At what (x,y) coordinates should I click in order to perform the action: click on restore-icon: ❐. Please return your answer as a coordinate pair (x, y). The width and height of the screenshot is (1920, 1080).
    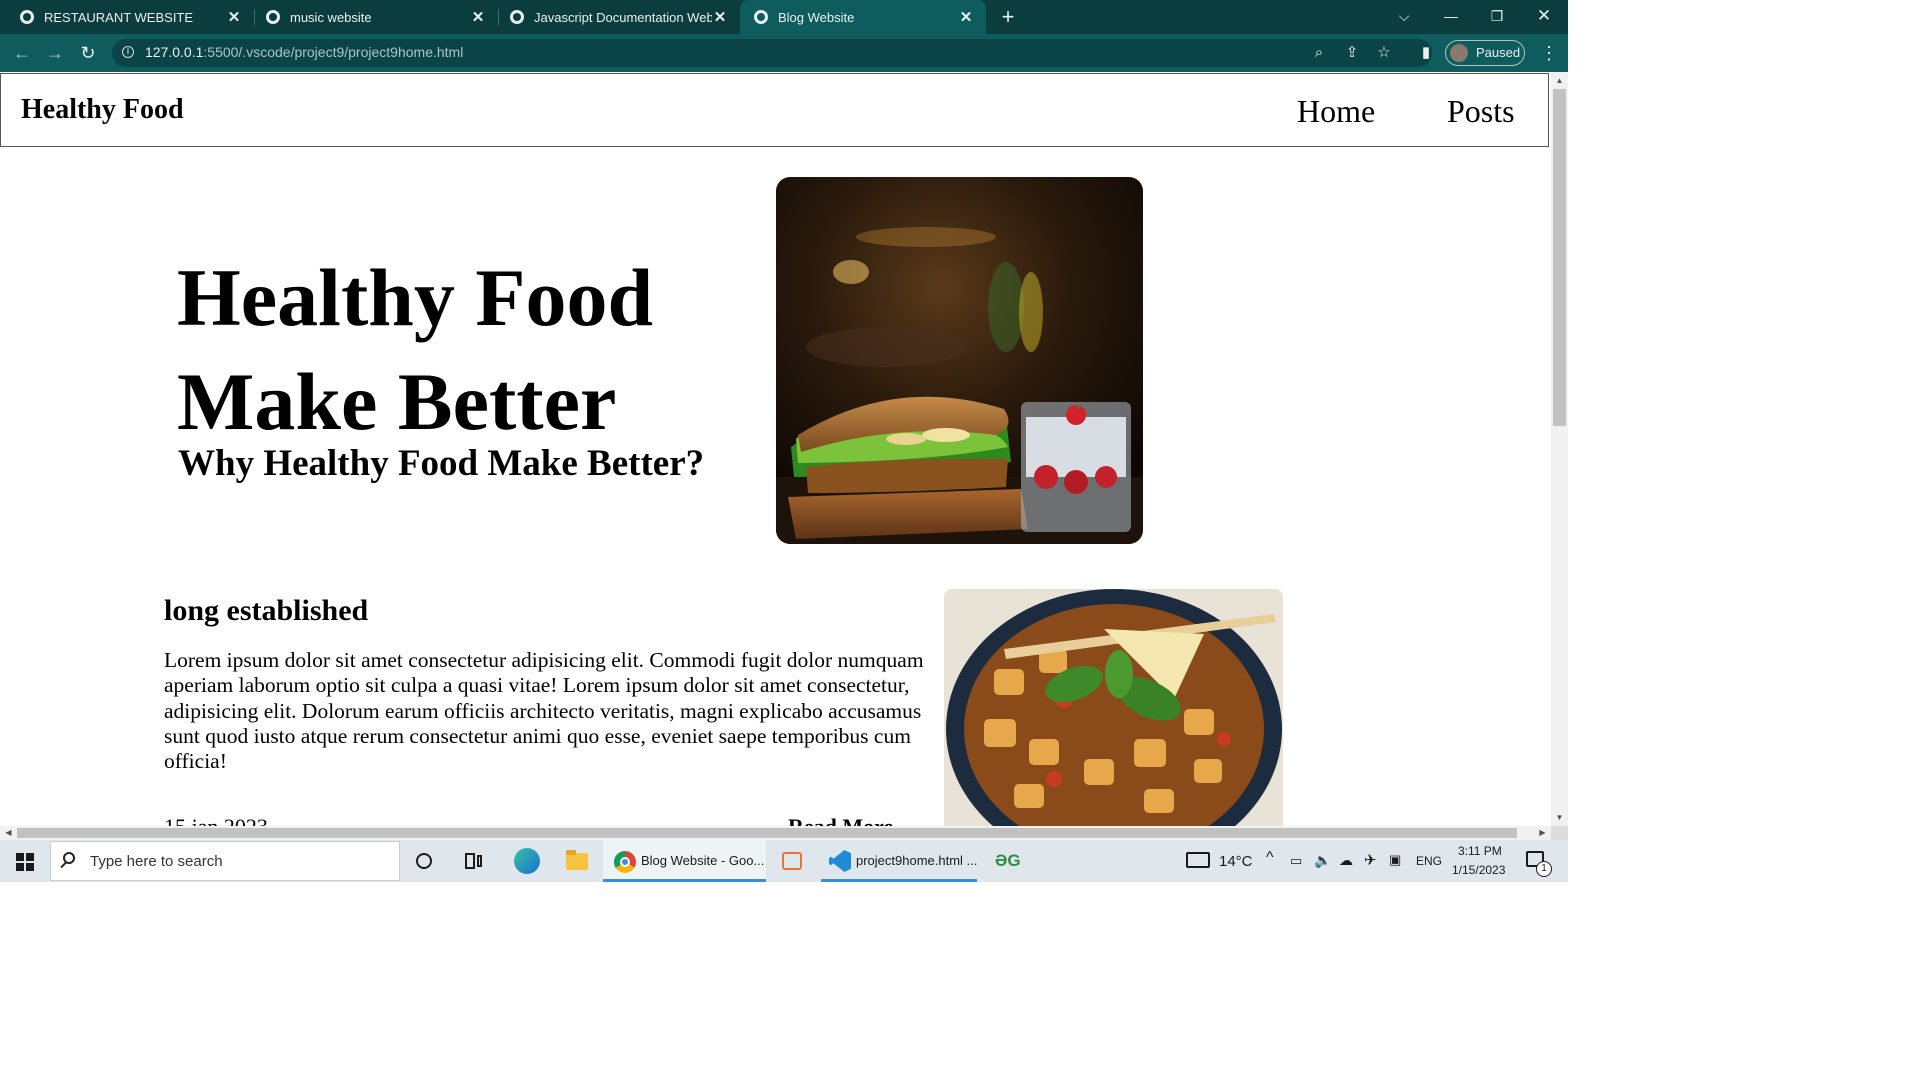
    Looking at the image, I should click on (1497, 17).